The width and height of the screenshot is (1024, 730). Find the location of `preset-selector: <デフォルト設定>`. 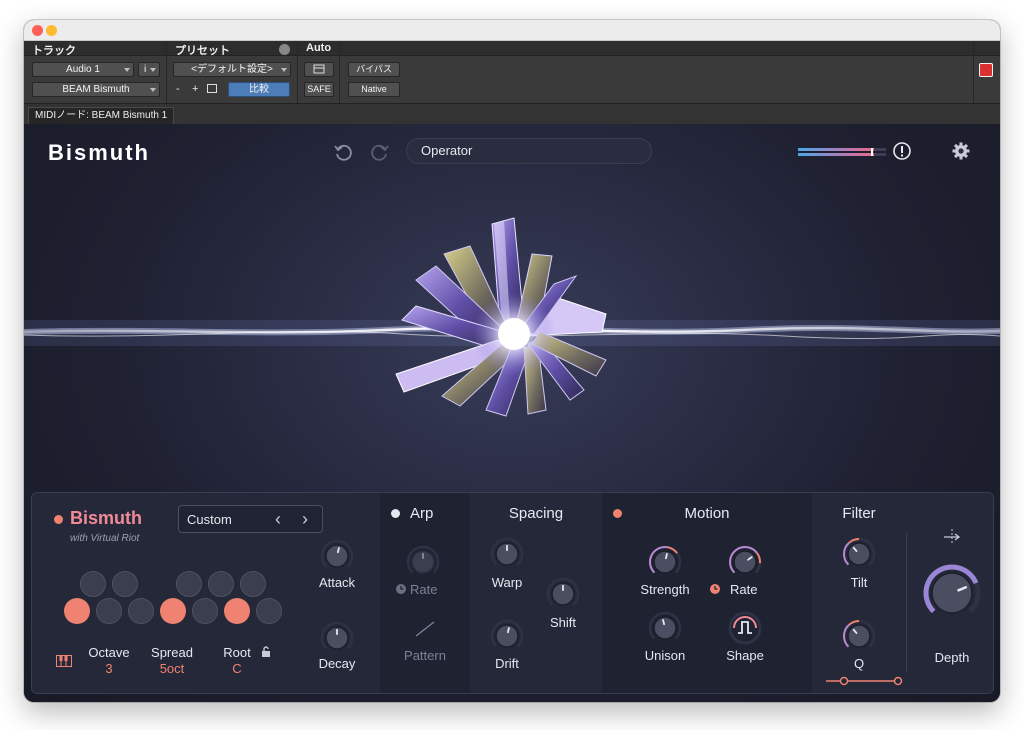

preset-selector: <デフォルト設定> is located at coordinates (232, 69).